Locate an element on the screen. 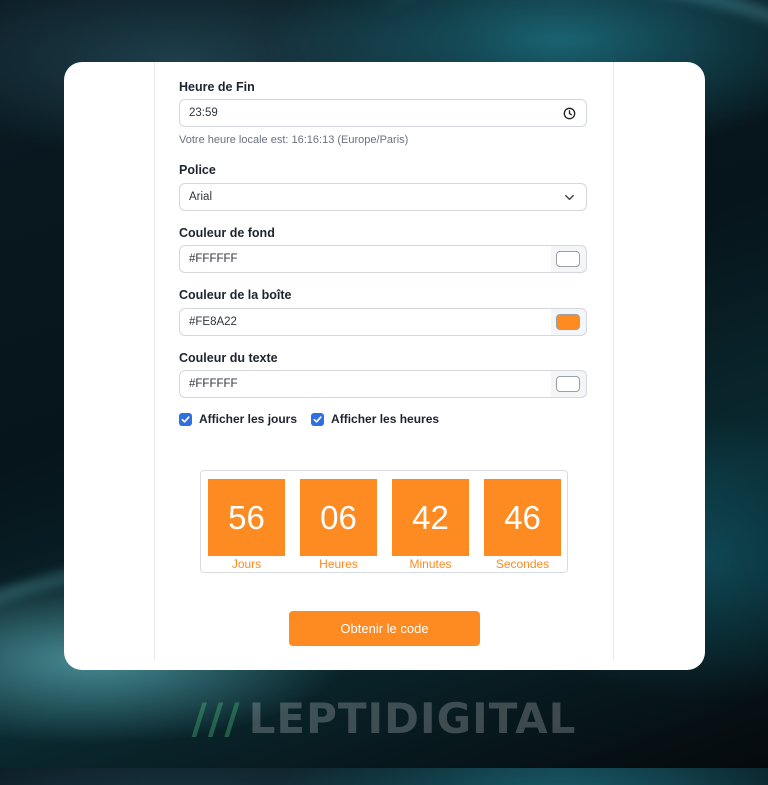 This screenshot has height=785, width=768. bg-color-swatch is located at coordinates (568, 259).